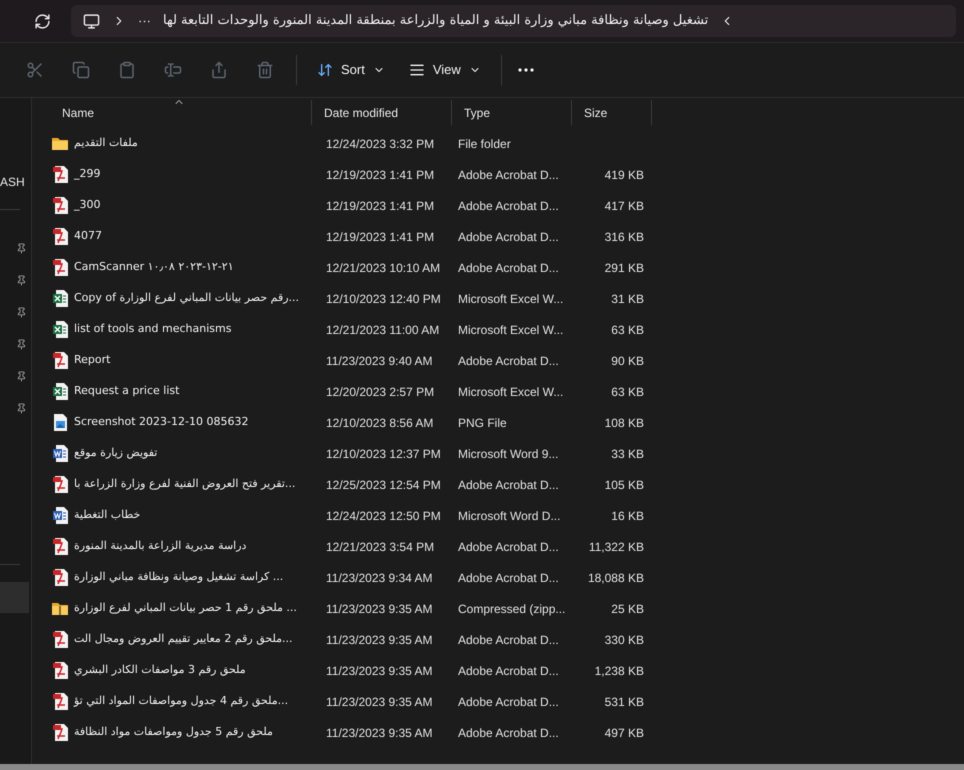 This screenshot has height=770, width=964. I want to click on date-modified: 12/10/2023 8:56 AM, so click(379, 423).